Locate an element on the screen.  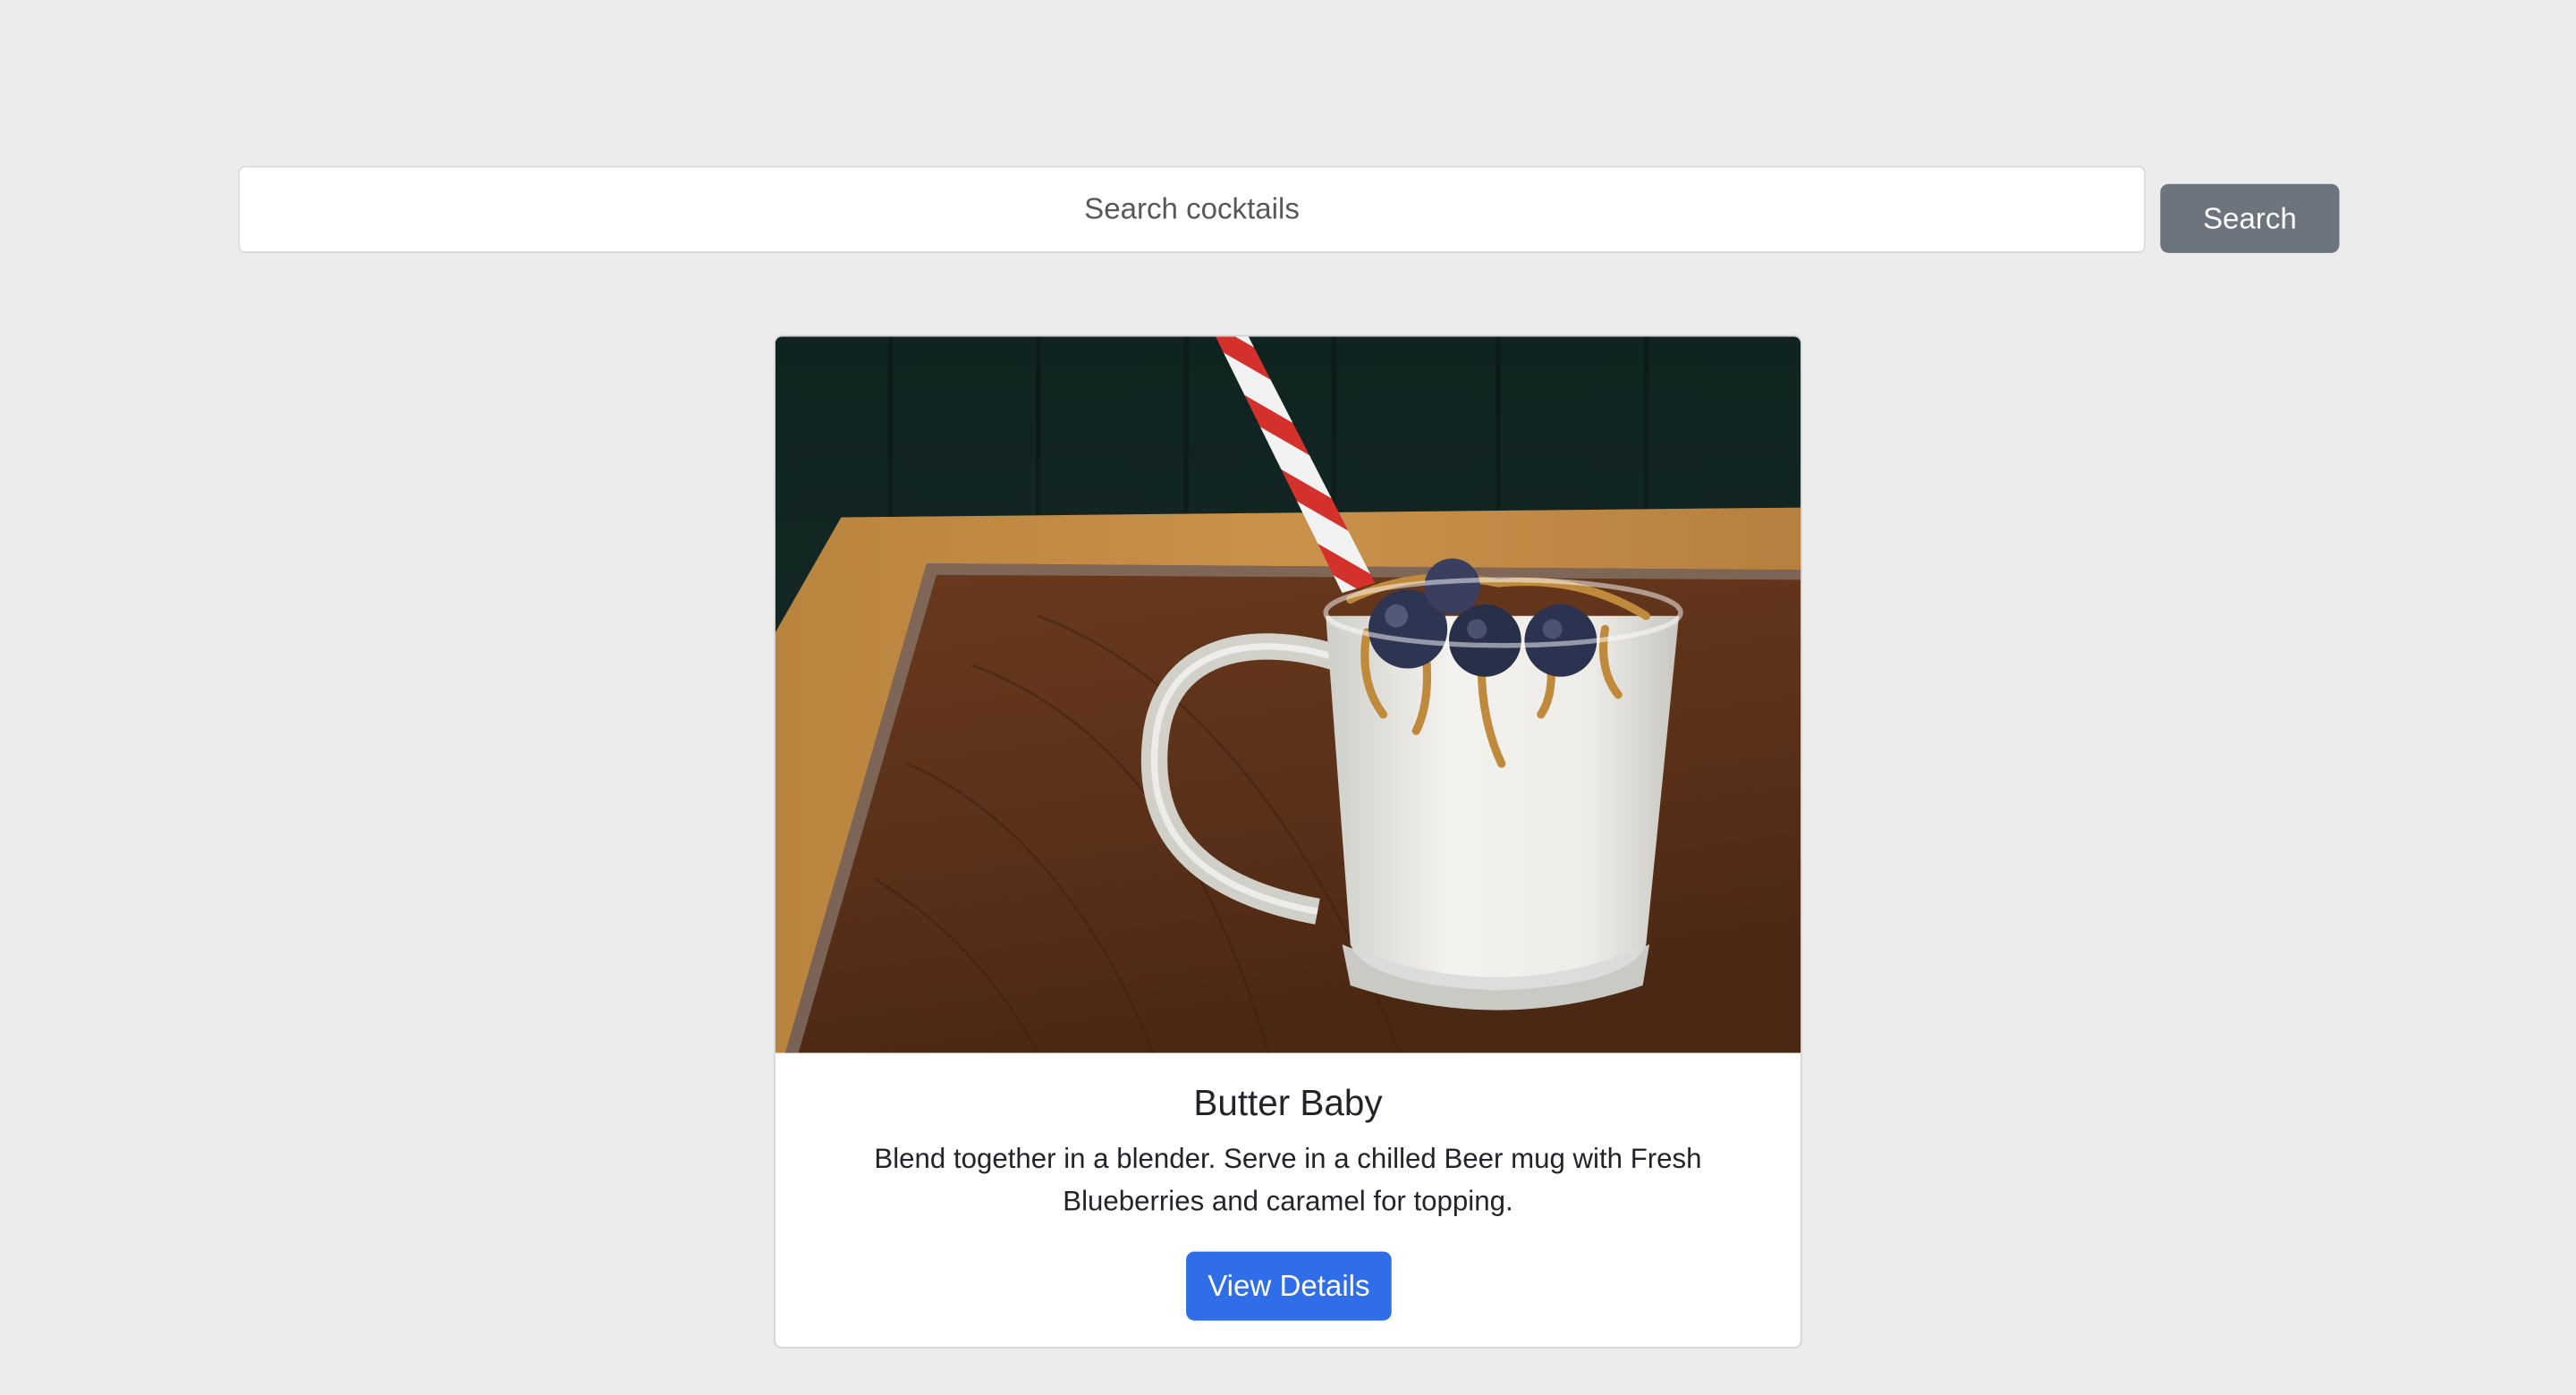
view-details-button: View Details is located at coordinates (1289, 1286).